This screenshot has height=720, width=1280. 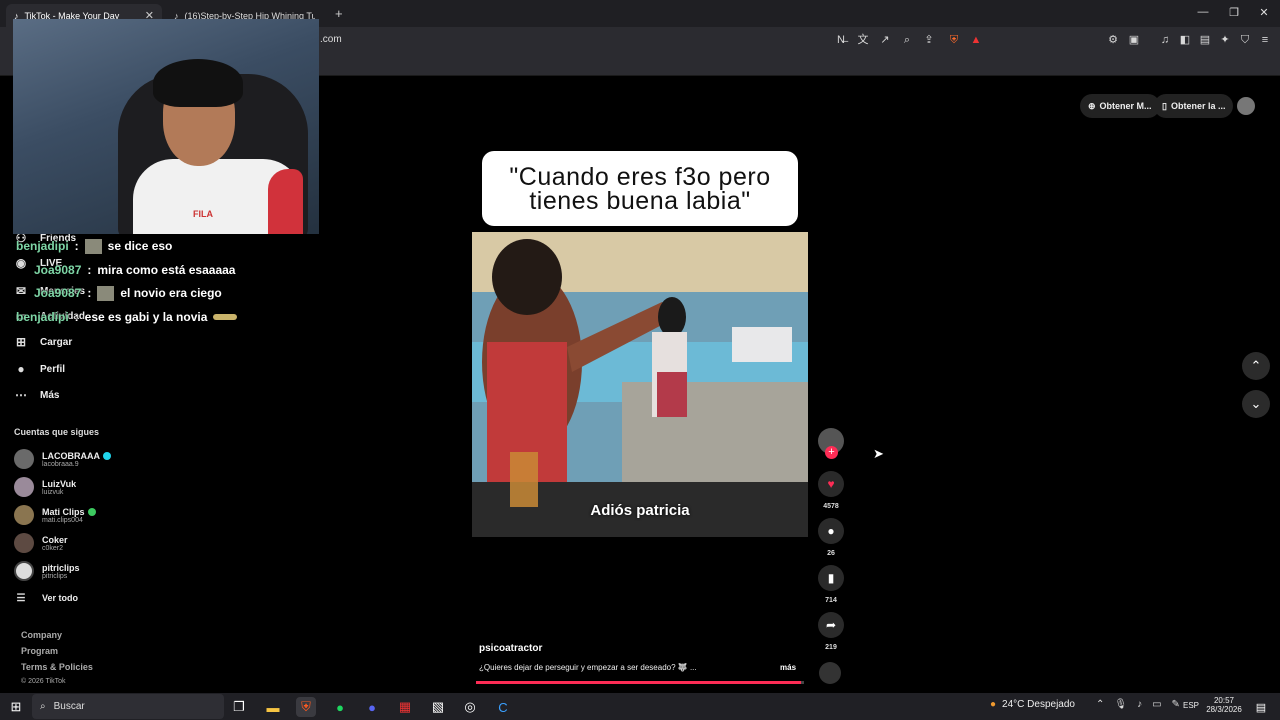 What do you see at coordinates (1138, 704) in the screenshot?
I see `system-tray: ⌃ 🎙 ♪ ▭ ✎` at bounding box center [1138, 704].